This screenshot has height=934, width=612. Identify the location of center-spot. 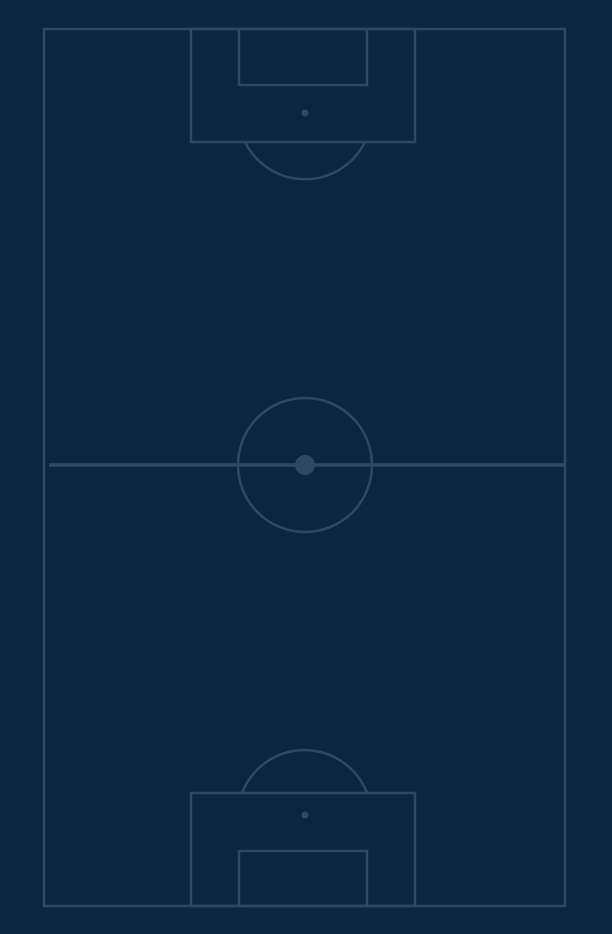
(305, 465).